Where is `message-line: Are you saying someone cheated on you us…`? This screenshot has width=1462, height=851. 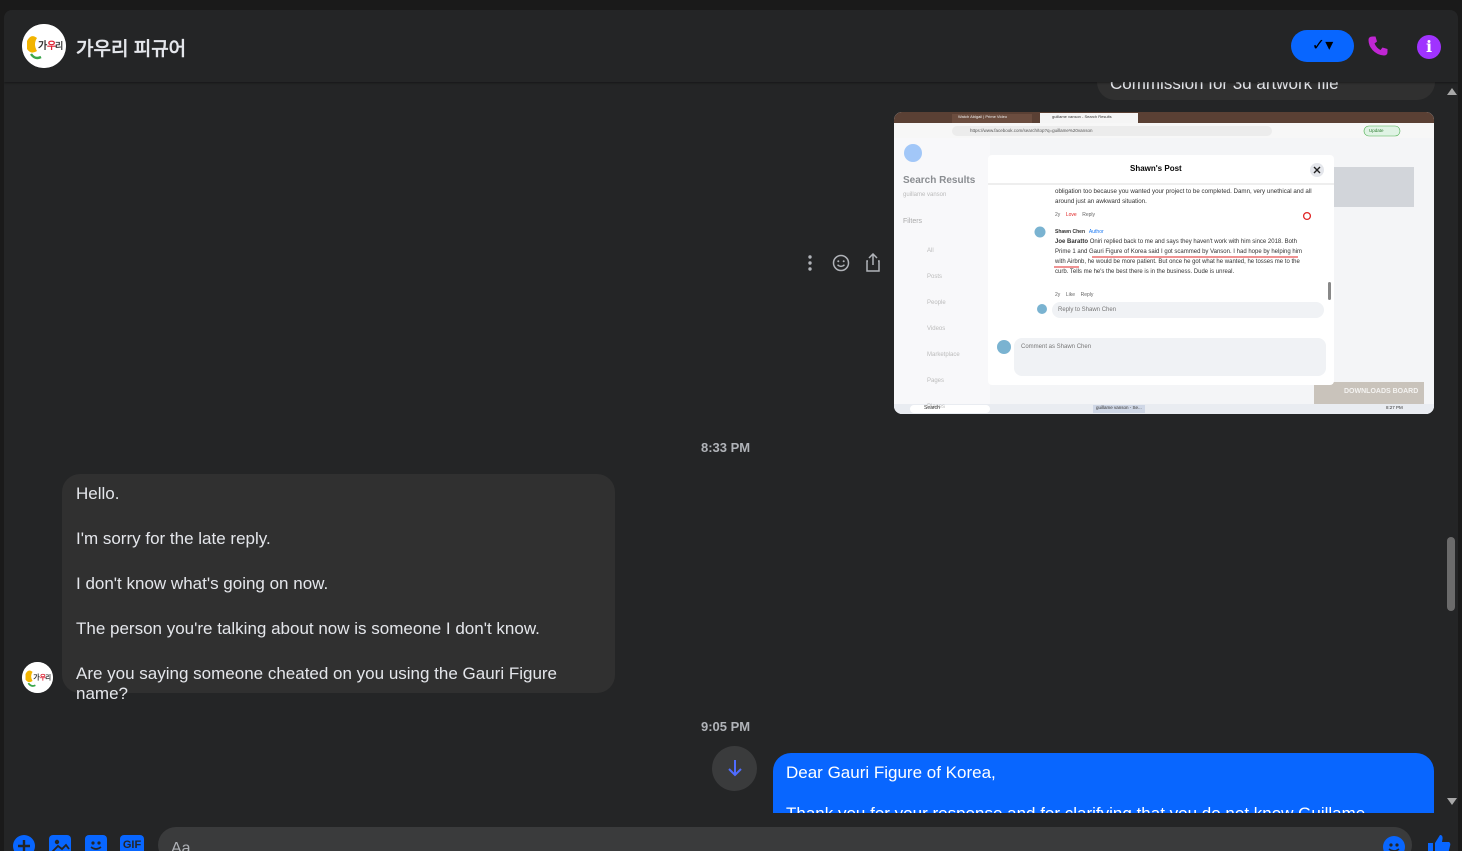 message-line: Are you saying someone cheated on you us… is located at coordinates (317, 683).